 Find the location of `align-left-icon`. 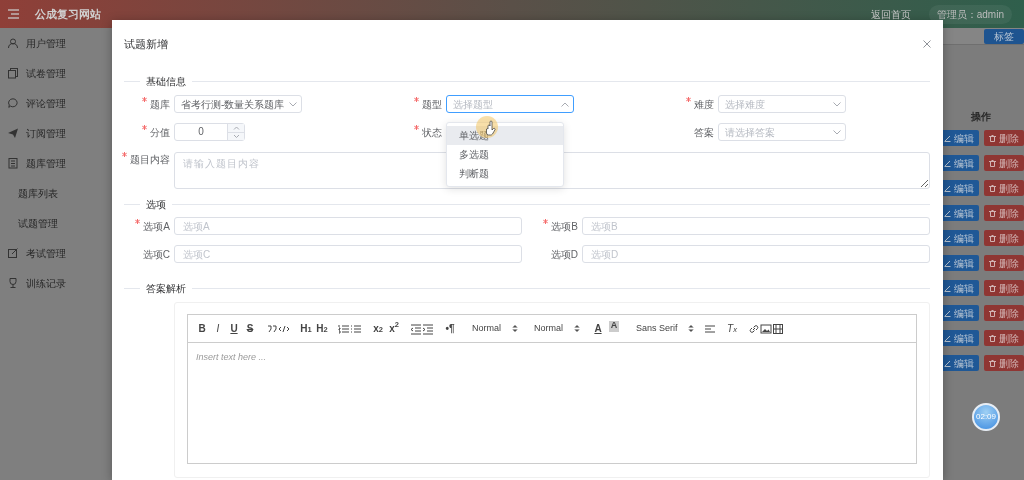

align-left-icon is located at coordinates (710, 328).